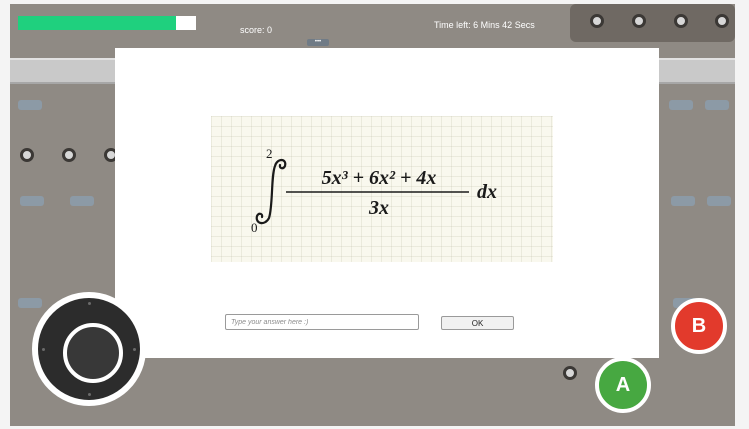 This screenshot has width=749, height=429. I want to click on health-bar, so click(107, 23).